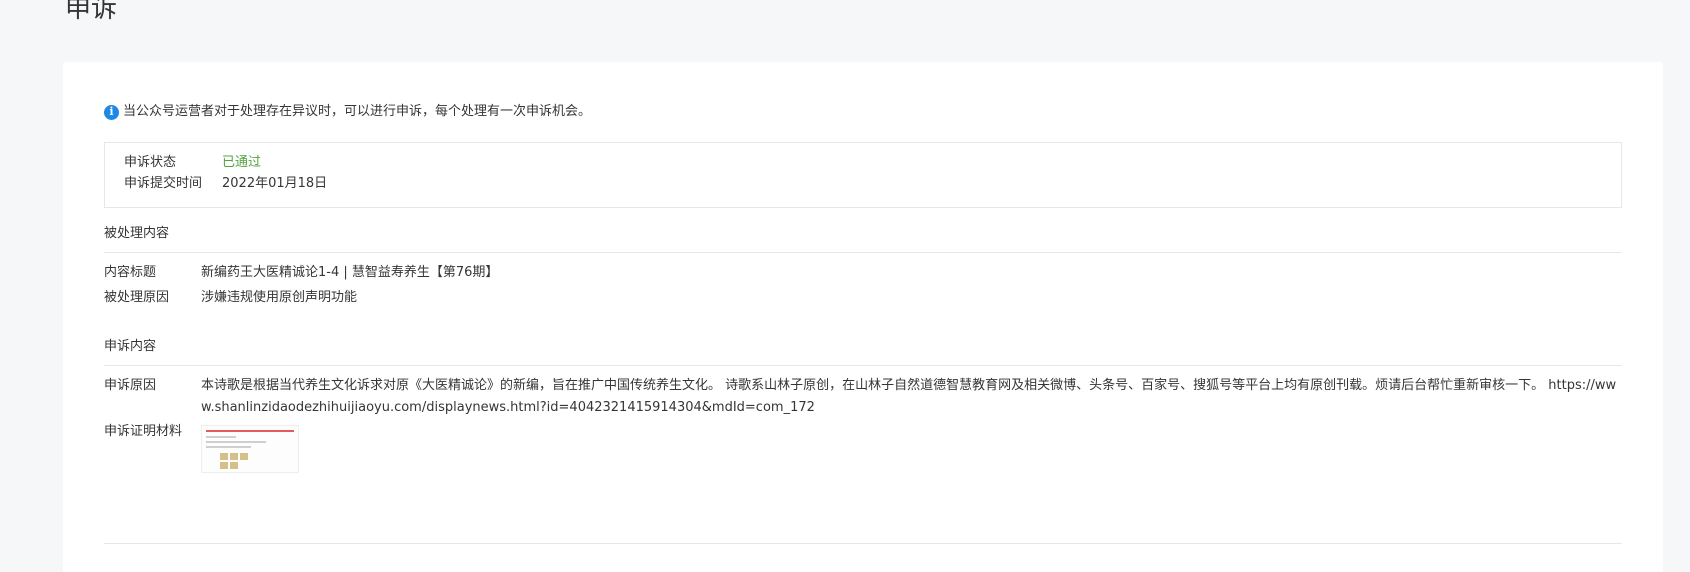 Image resolution: width=1690 pixels, height=572 pixels. I want to click on content-title-value: 新编药王大医精诚论1-4 | 慧智益寿养生【第76期】, so click(350, 272).